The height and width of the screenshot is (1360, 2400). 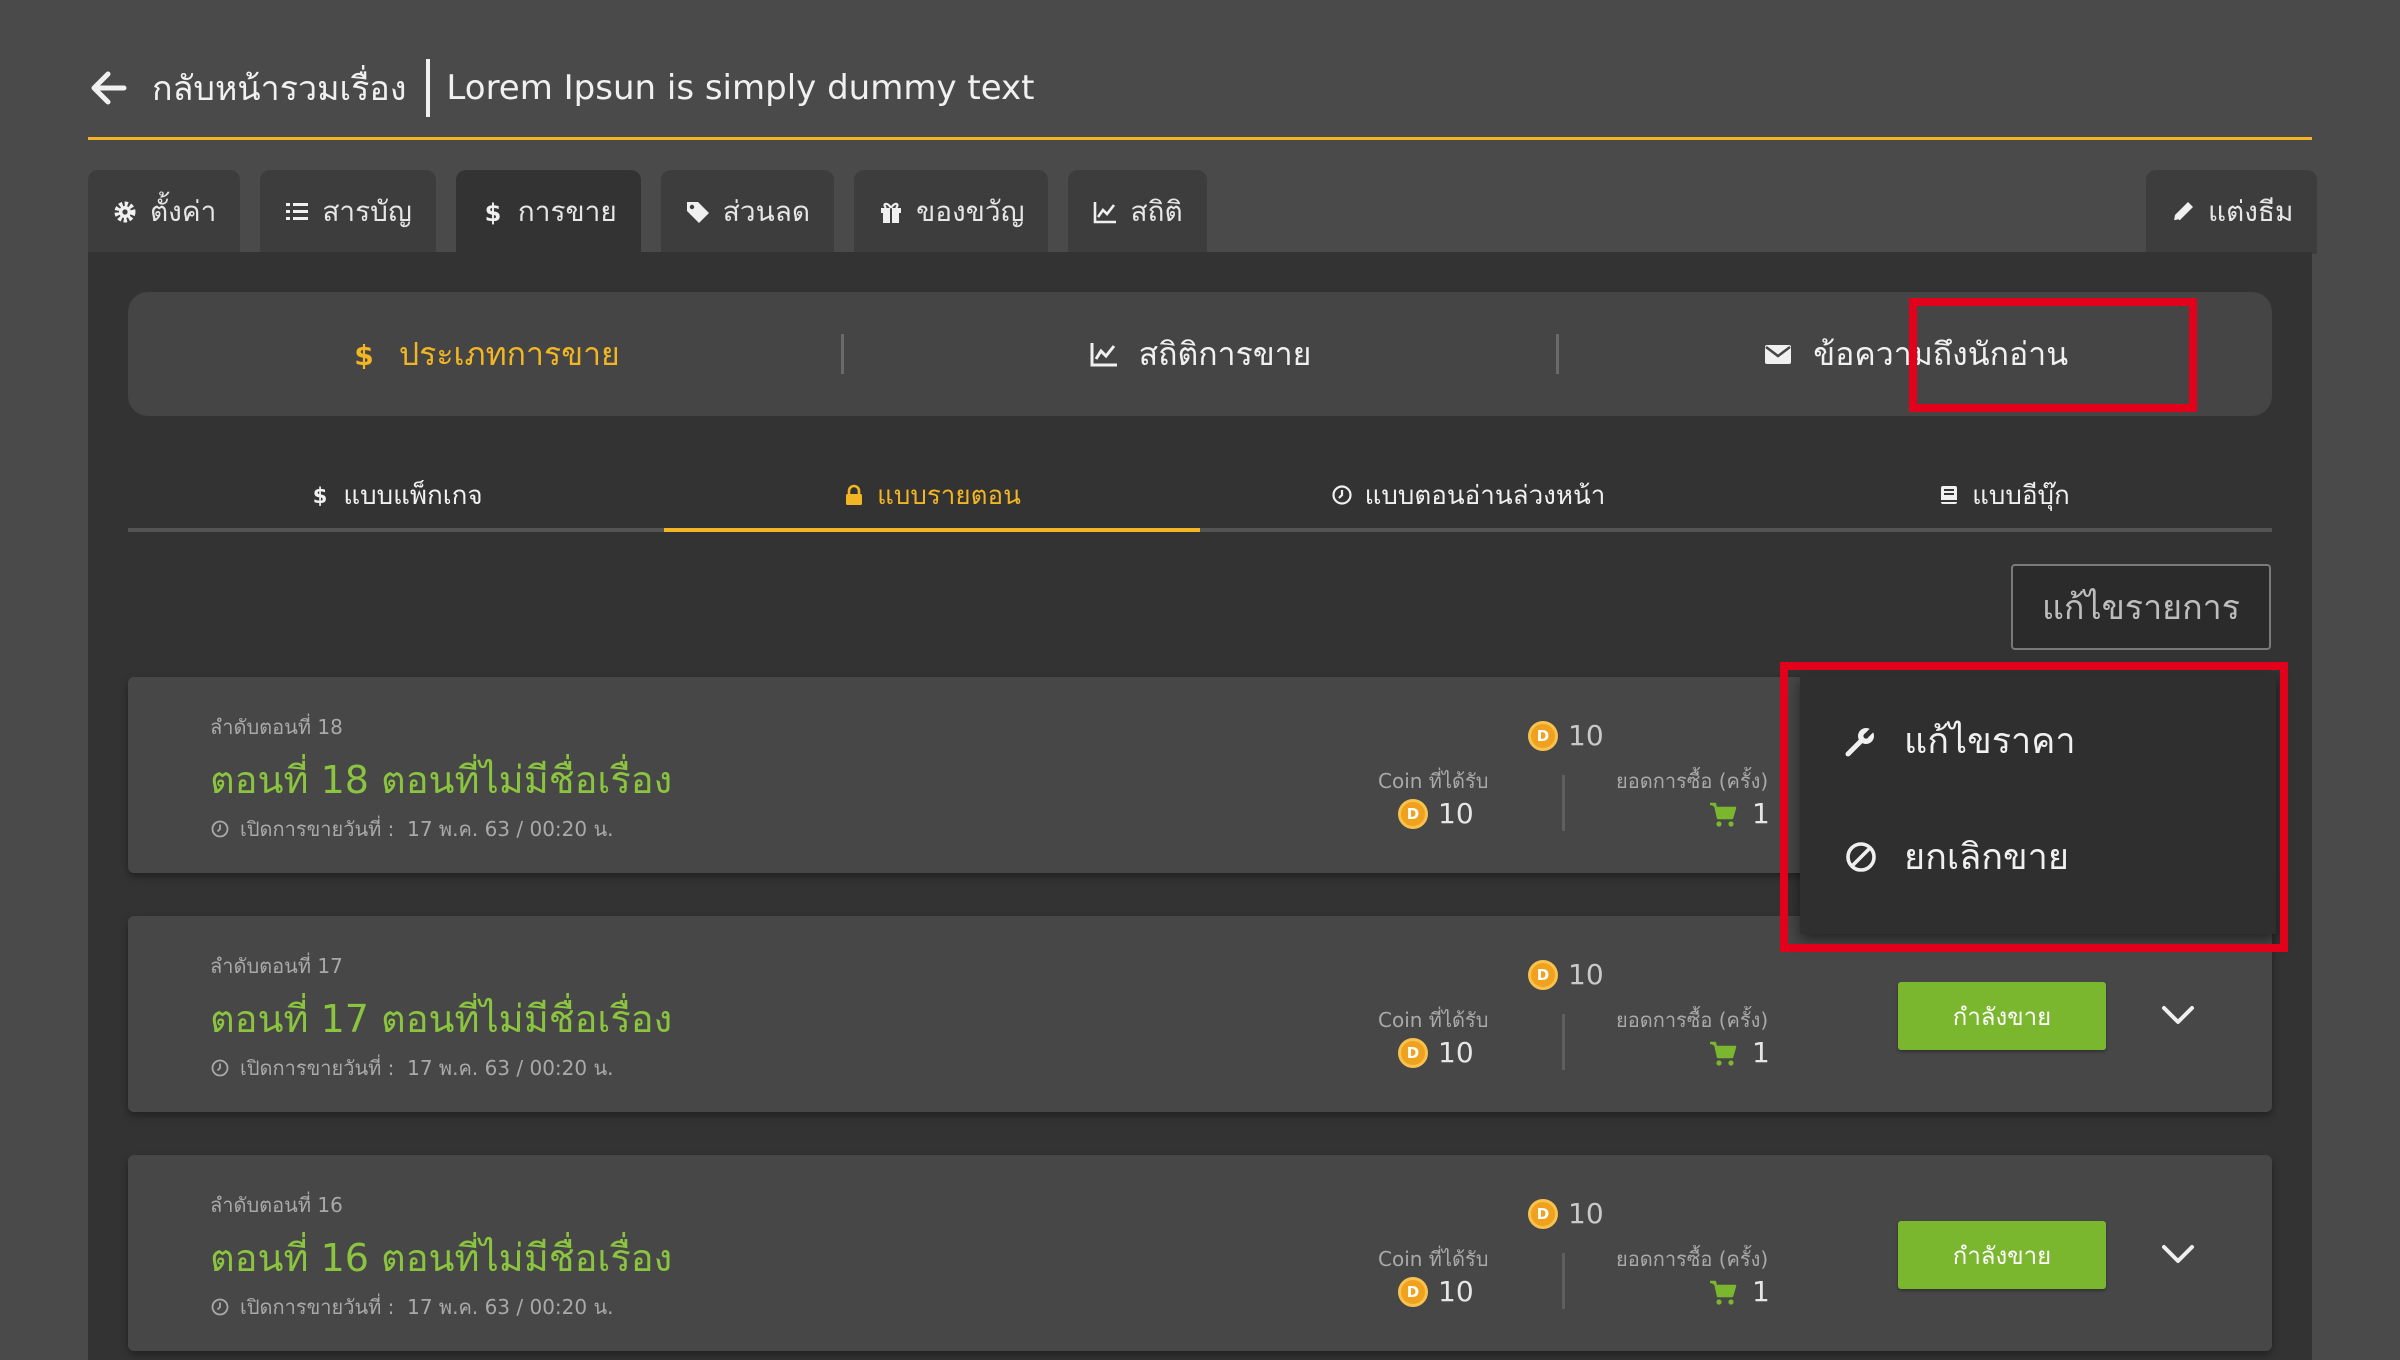 I want to click on coin-received-number: 10, so click(x=1456, y=813).